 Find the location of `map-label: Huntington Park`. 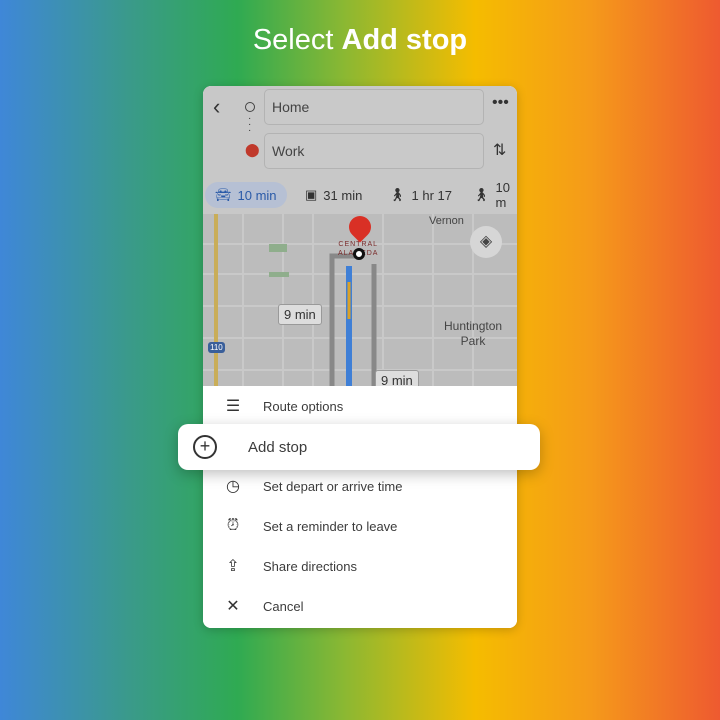

map-label: Huntington Park is located at coordinates (473, 333).